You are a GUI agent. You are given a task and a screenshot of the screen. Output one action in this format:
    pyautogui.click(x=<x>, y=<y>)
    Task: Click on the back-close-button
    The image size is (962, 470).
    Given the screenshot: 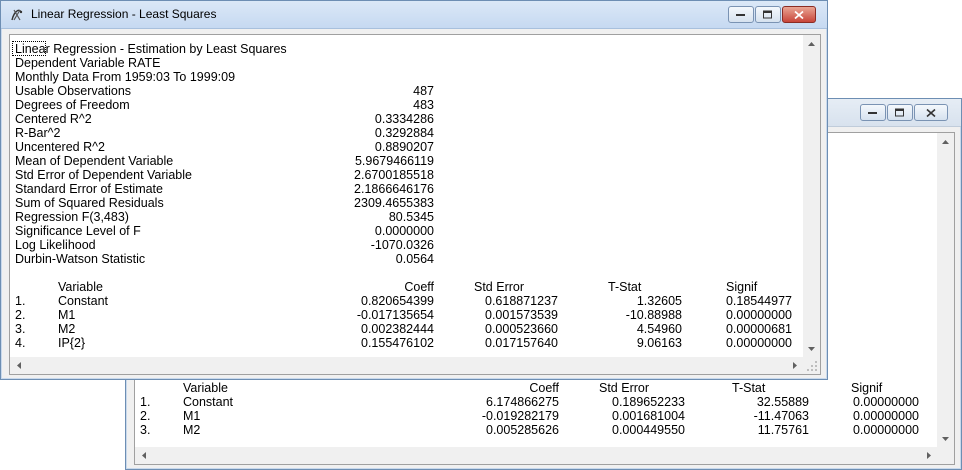 What is the action you would take?
    pyautogui.click(x=931, y=112)
    